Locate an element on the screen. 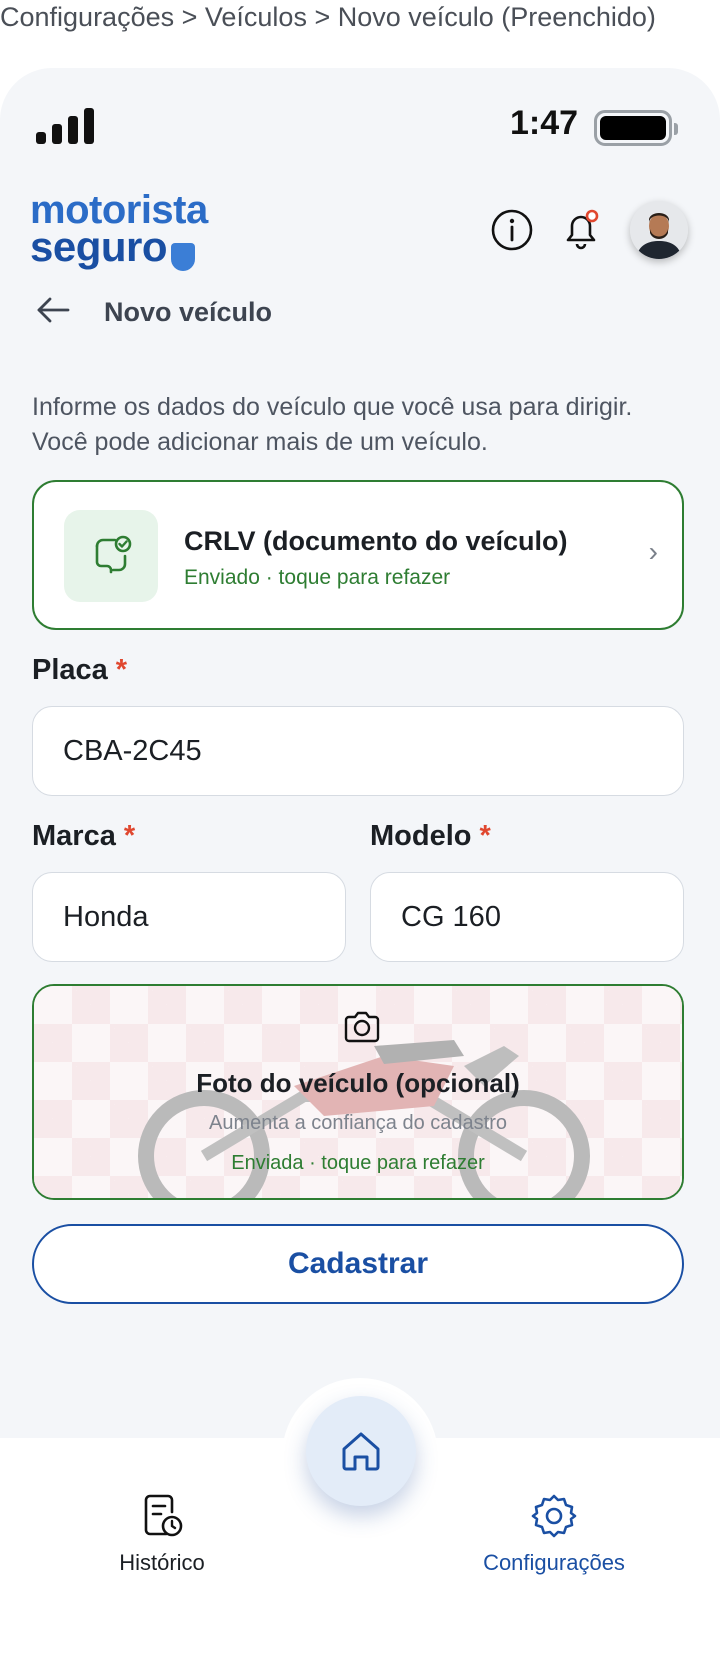  marca-input: Honda is located at coordinates (189, 917).